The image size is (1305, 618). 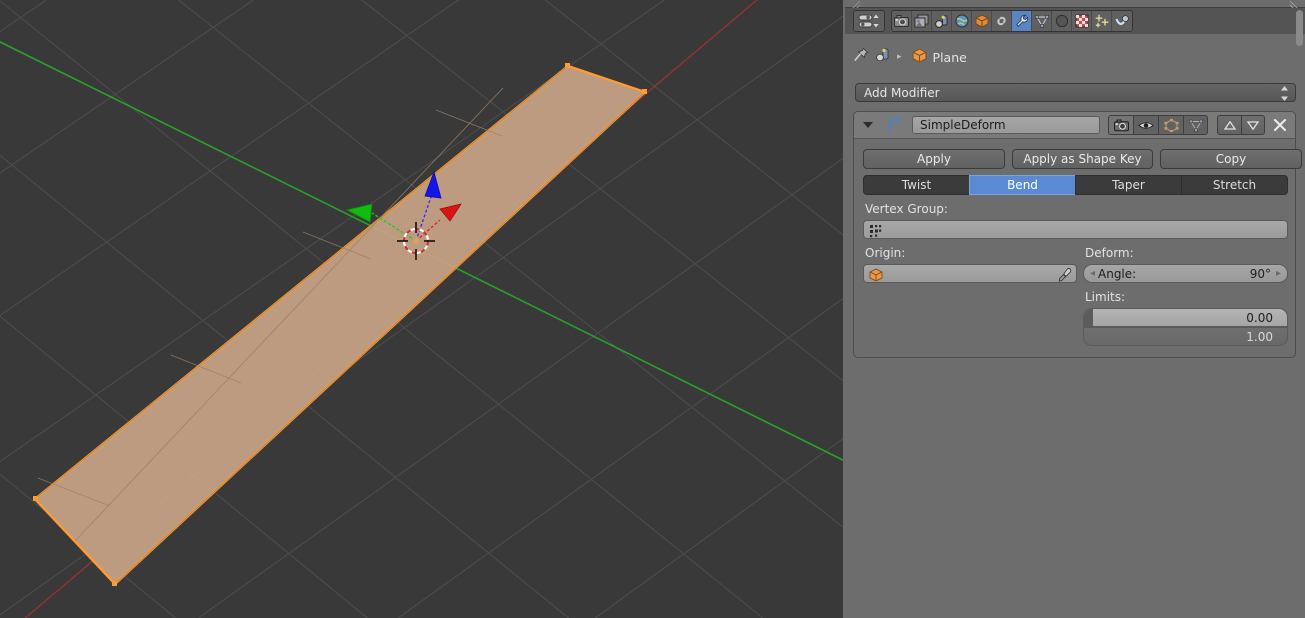 I want to click on vertex-group-icon, so click(x=876, y=232).